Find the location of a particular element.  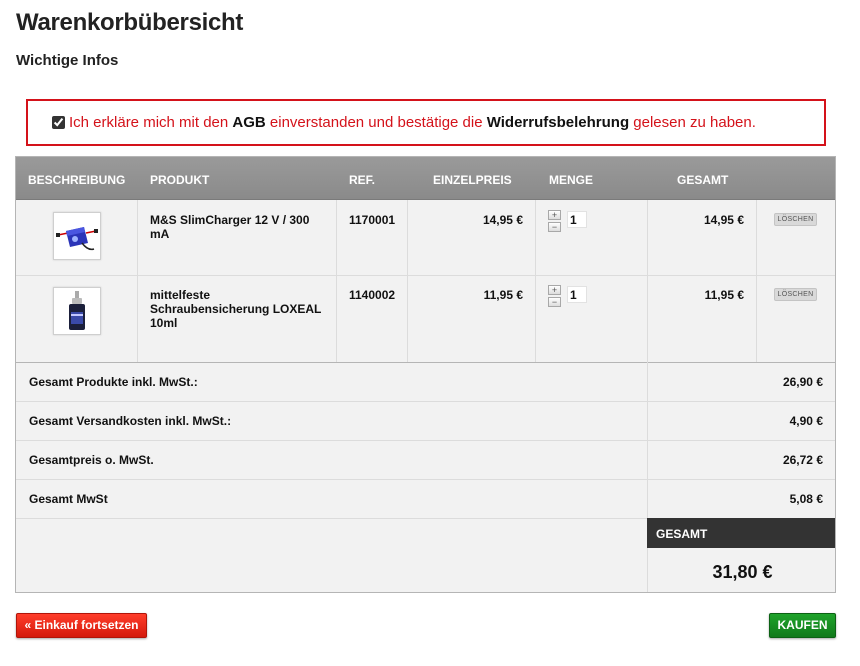

unit-price: 14,95 € is located at coordinates (502, 220).